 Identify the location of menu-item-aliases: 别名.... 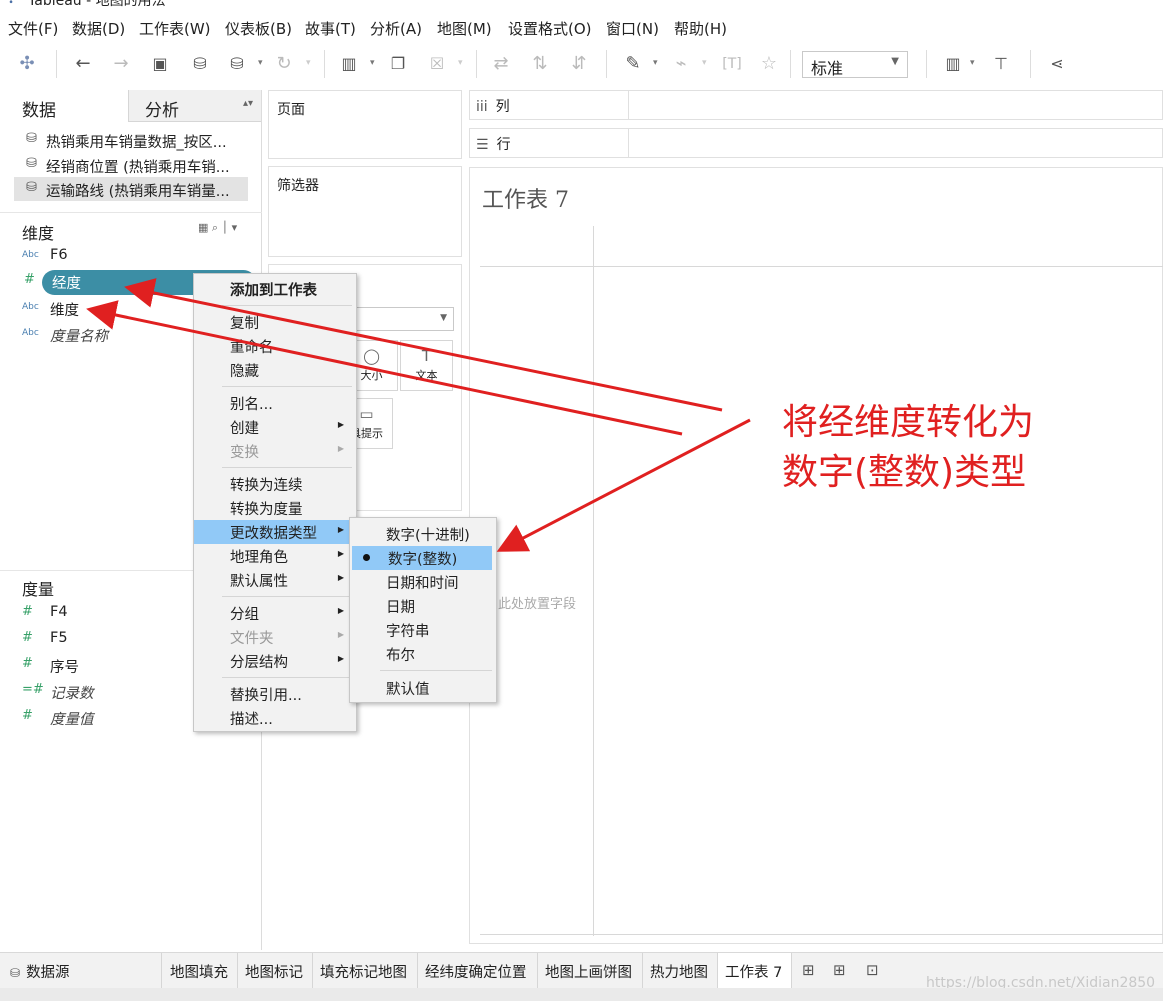
(275, 403).